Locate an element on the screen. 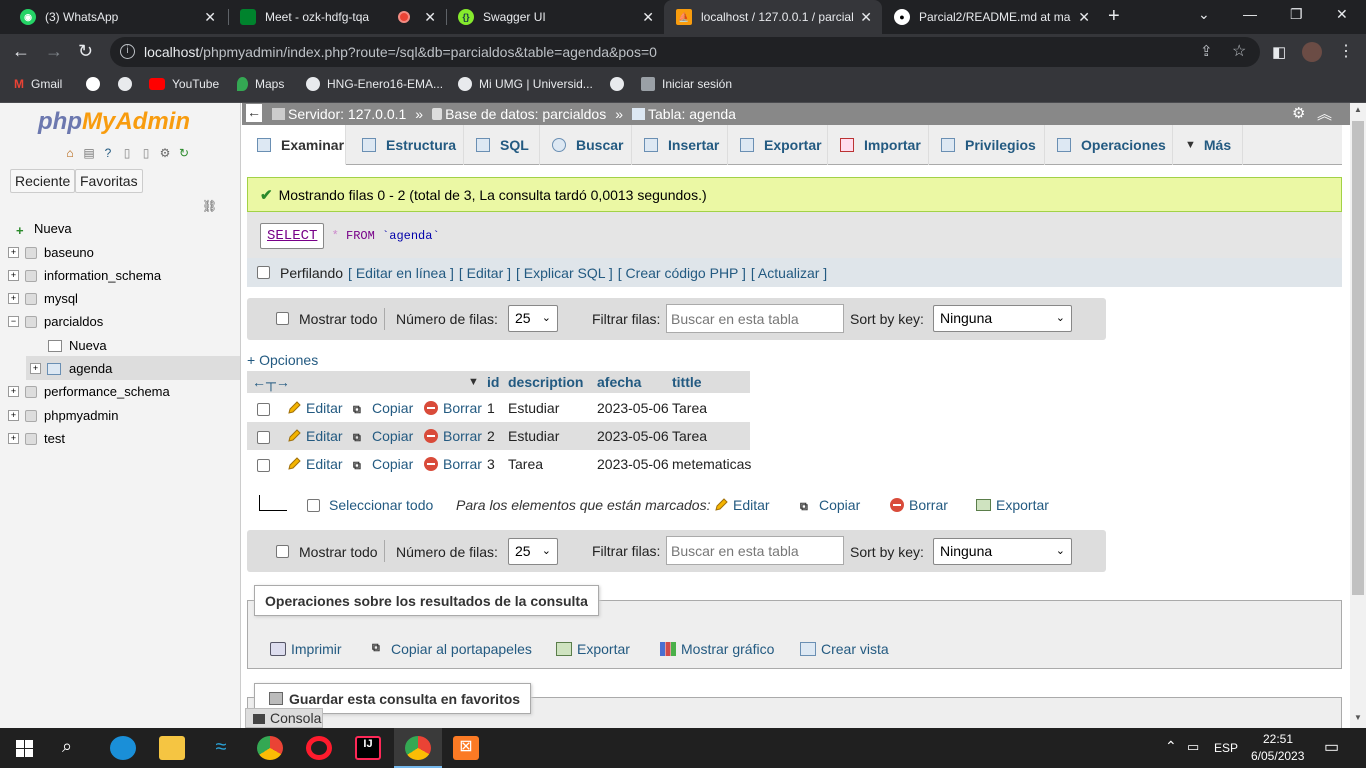 The width and height of the screenshot is (1366, 768). rows-select: 25 ⌄ is located at coordinates (533, 551).